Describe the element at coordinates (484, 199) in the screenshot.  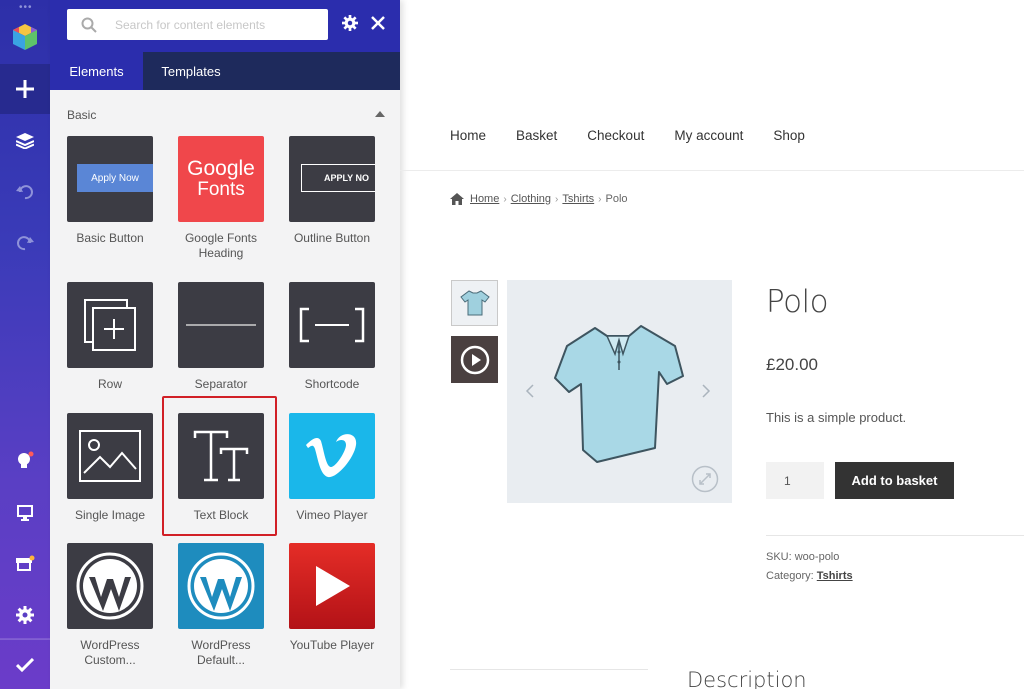
I see `breadcrumb-home: Home` at that location.